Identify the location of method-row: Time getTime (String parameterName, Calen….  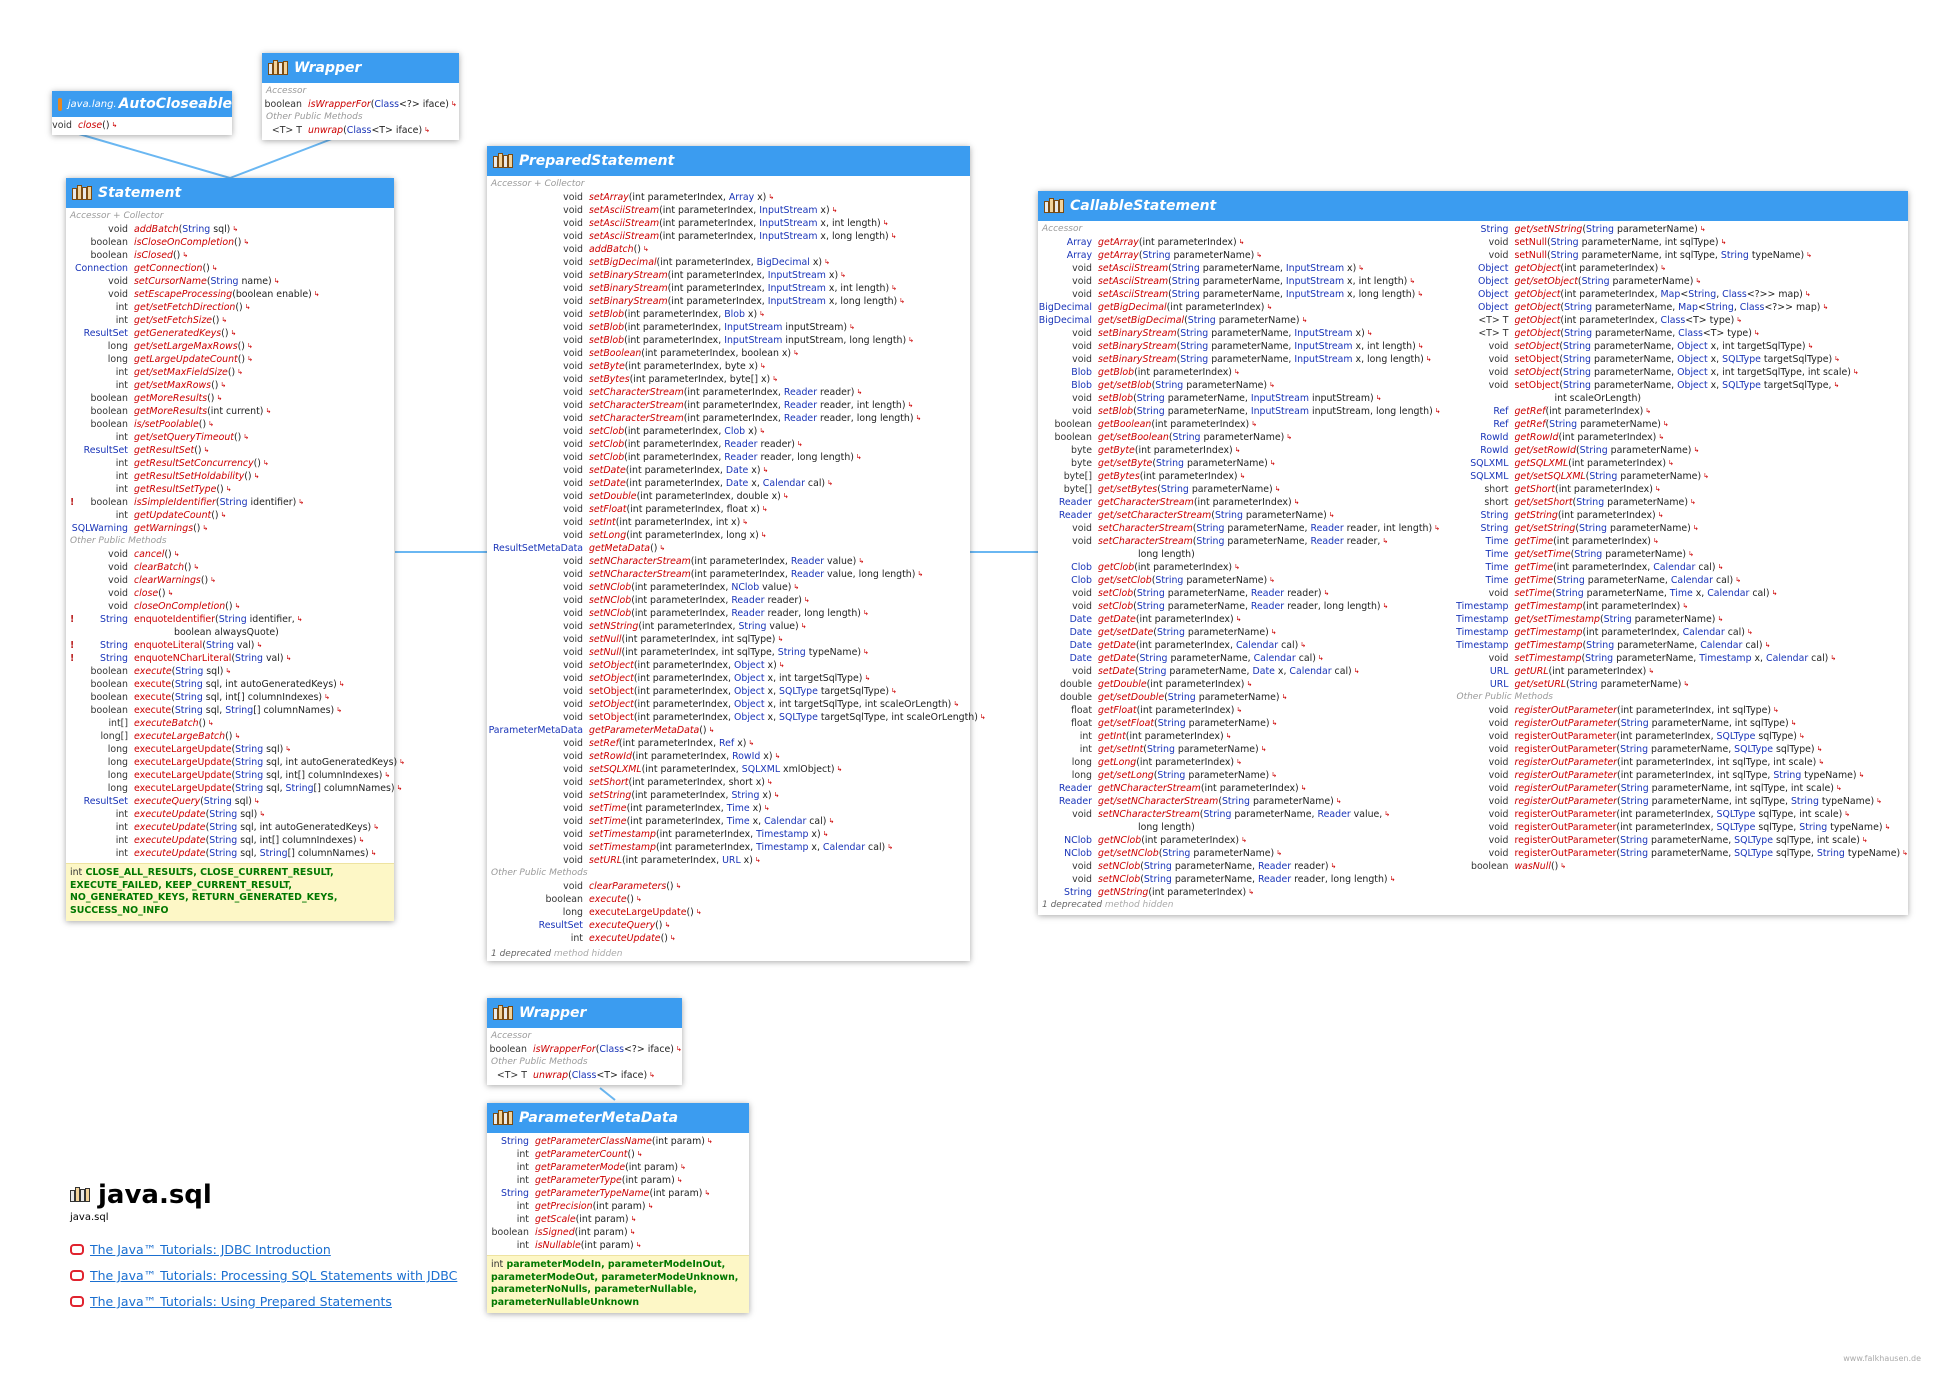
(1680, 580).